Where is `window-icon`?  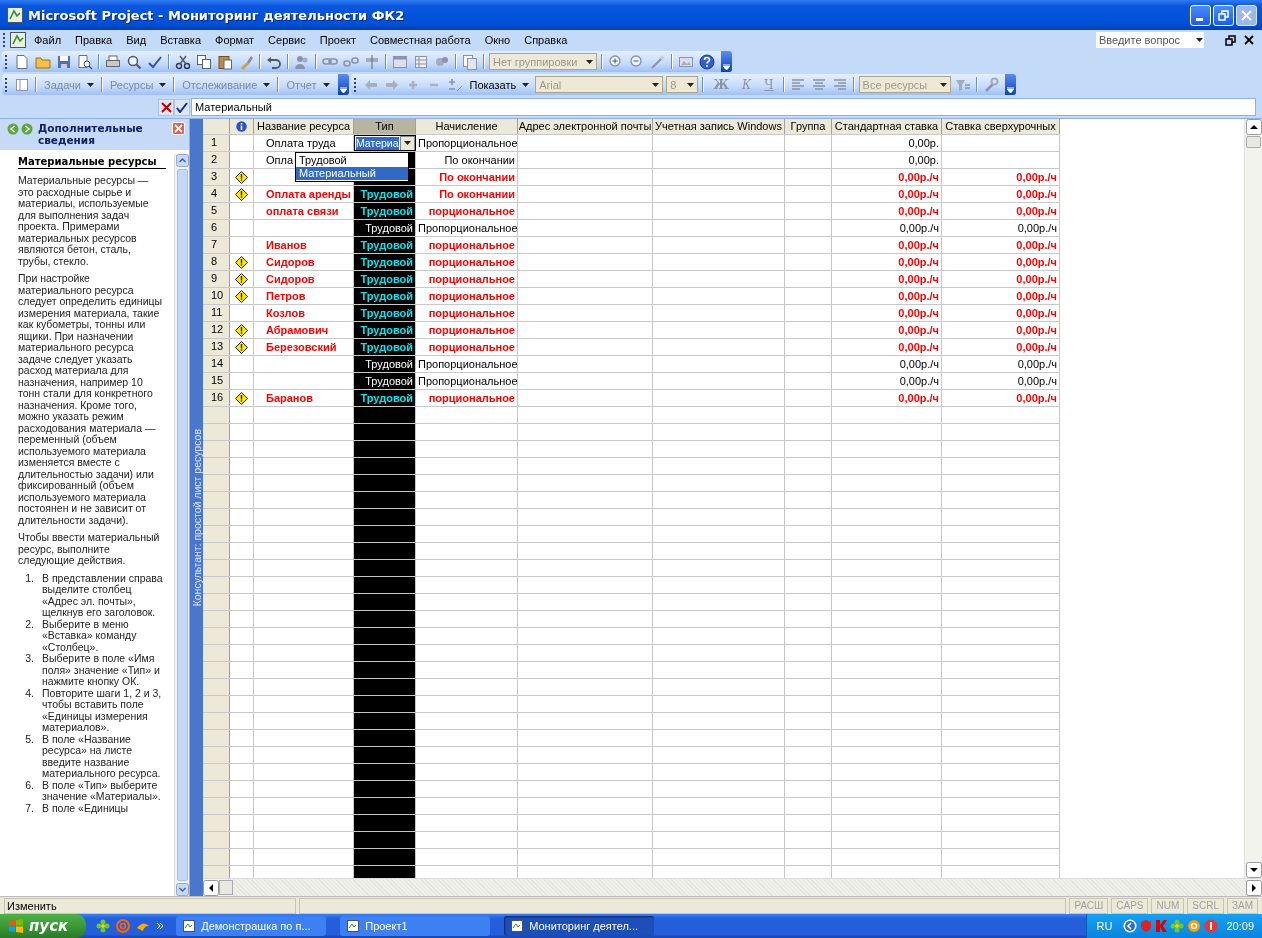
window-icon is located at coordinates (400, 61).